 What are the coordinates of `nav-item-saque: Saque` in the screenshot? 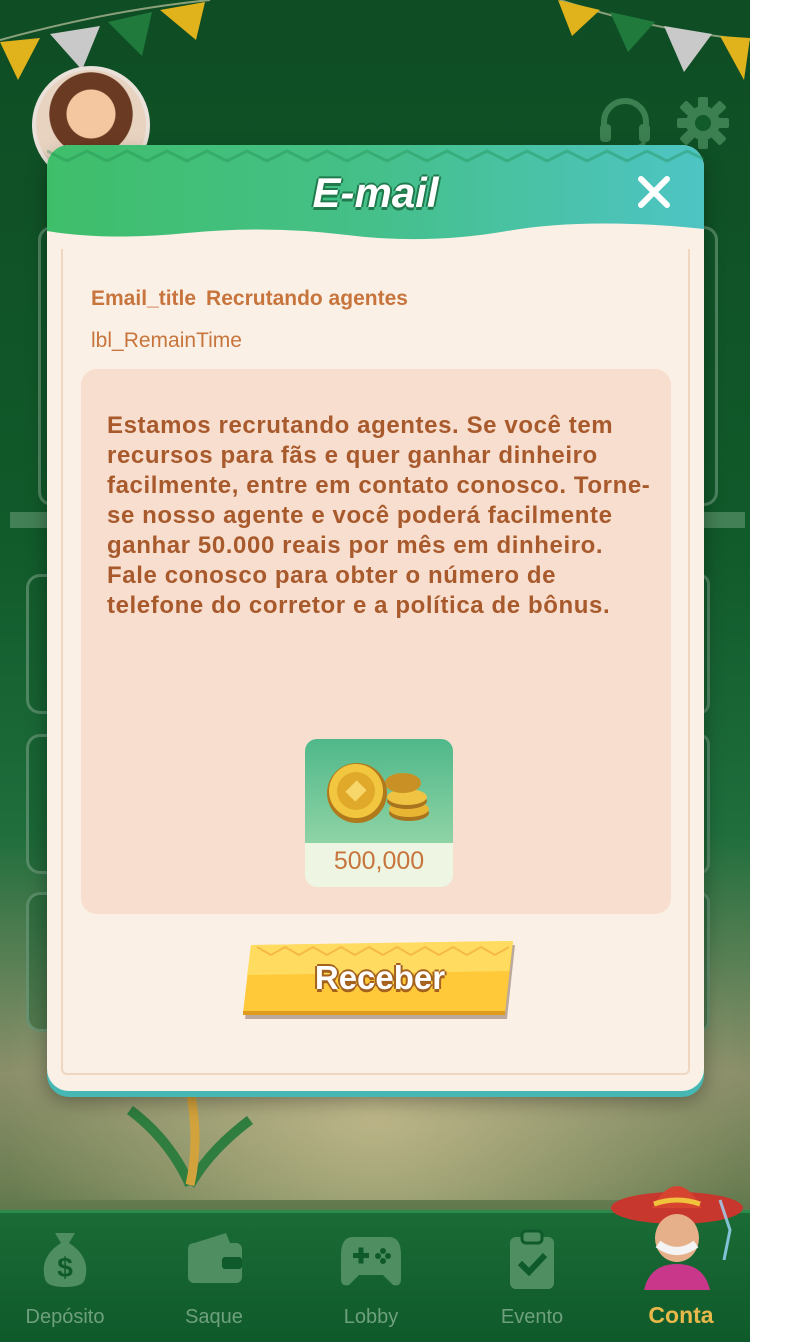 It's located at (214, 1277).